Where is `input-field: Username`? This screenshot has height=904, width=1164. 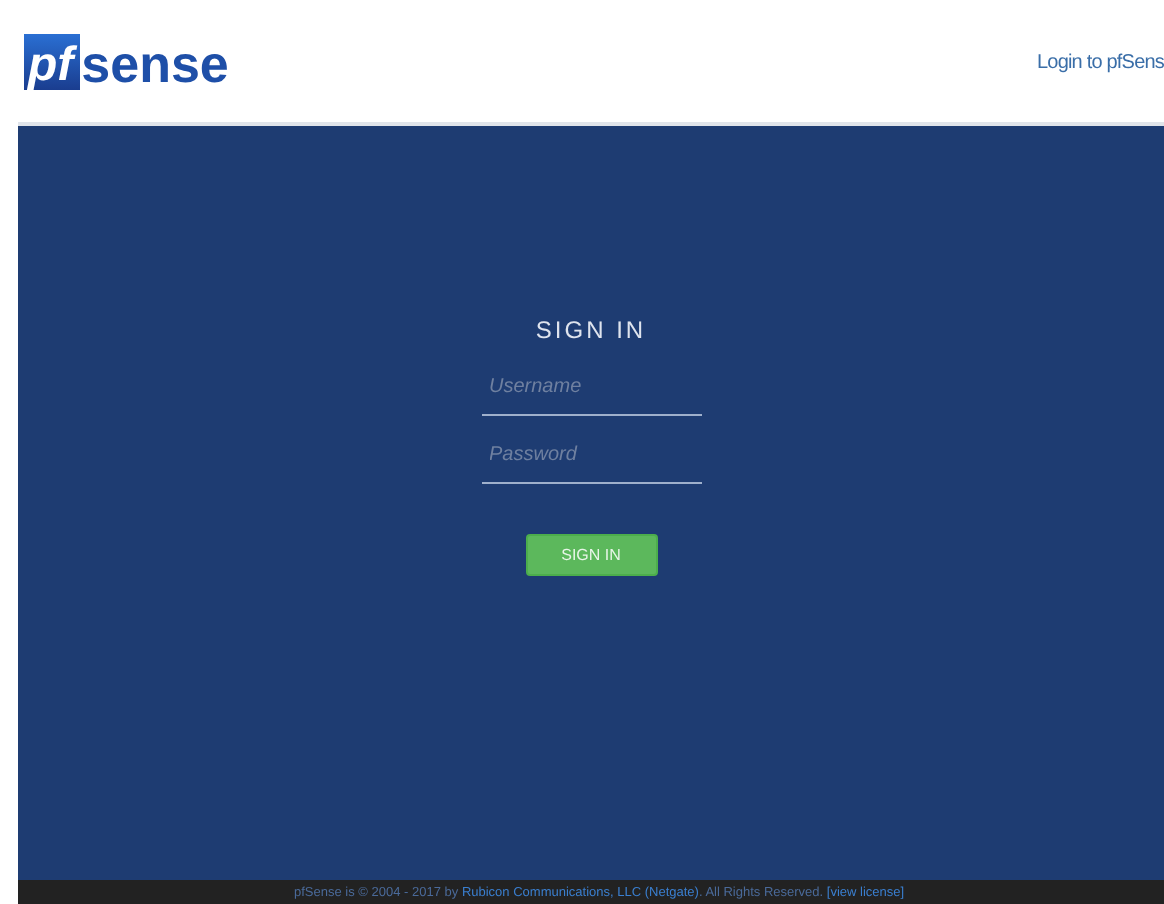
input-field: Username is located at coordinates (591, 392).